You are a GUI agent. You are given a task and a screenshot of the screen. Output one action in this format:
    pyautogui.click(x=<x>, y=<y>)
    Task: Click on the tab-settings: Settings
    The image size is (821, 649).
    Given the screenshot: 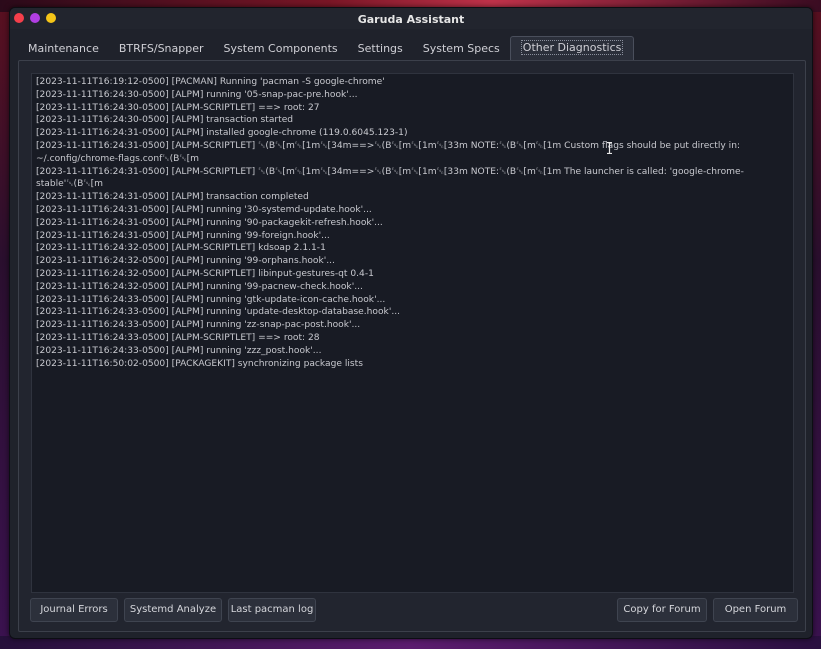 What is the action you would take?
    pyautogui.click(x=380, y=49)
    